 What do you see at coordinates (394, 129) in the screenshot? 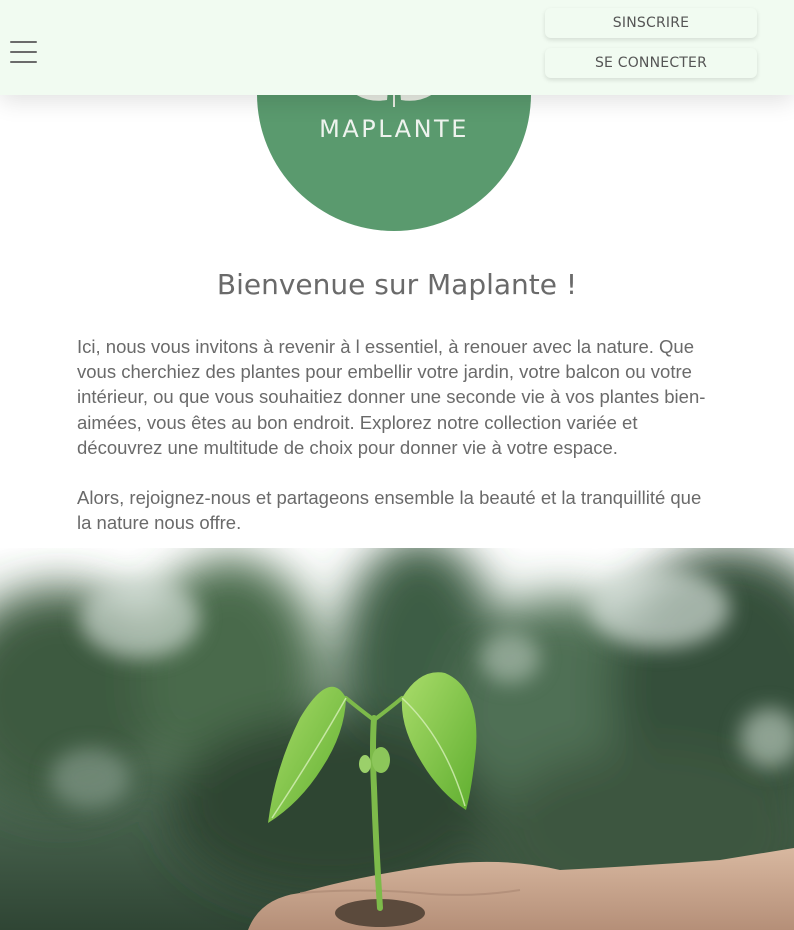
I see `logo-text: MAPLANTE` at bounding box center [394, 129].